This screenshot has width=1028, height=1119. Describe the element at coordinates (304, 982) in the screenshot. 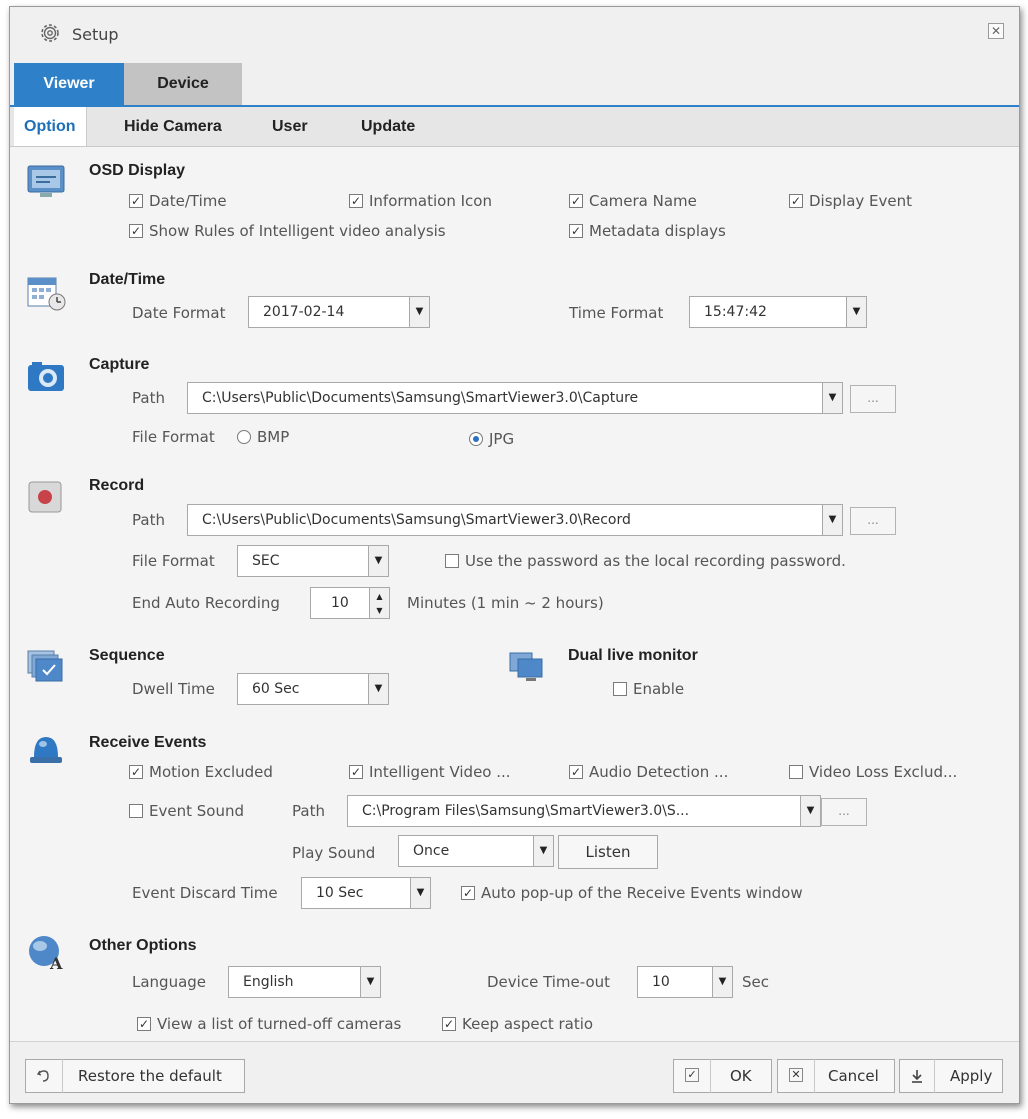

I see `language-select: English ▼` at that location.